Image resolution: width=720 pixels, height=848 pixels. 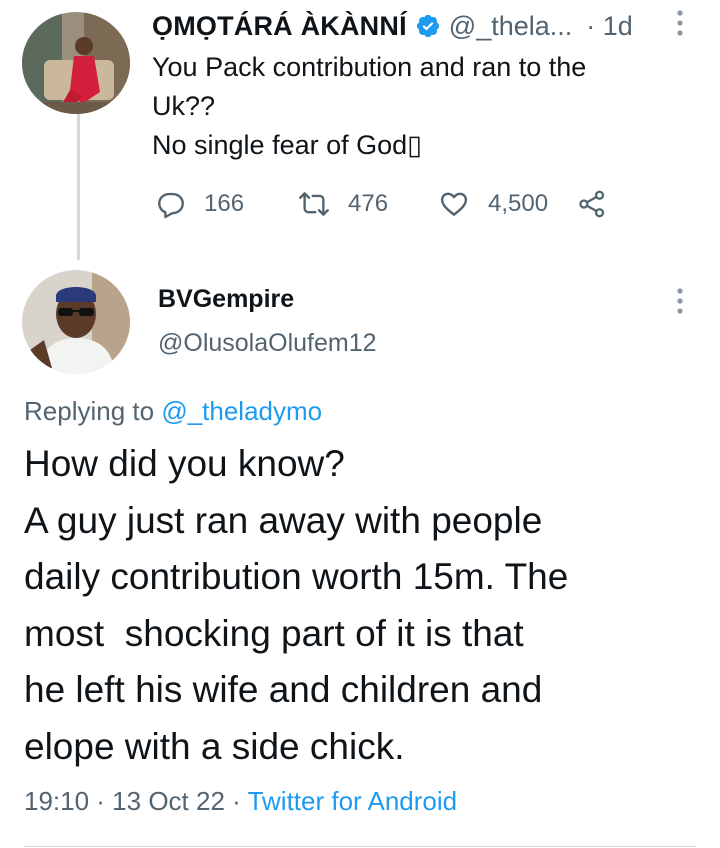 I want to click on tweet-text-line: he left his wife and children and, so click(x=283, y=689).